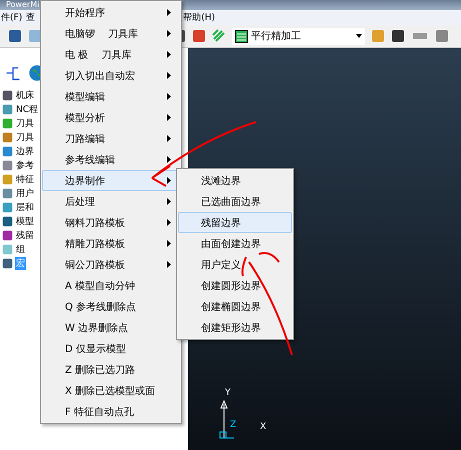  I want to click on tree-item: 参考, so click(25, 165).